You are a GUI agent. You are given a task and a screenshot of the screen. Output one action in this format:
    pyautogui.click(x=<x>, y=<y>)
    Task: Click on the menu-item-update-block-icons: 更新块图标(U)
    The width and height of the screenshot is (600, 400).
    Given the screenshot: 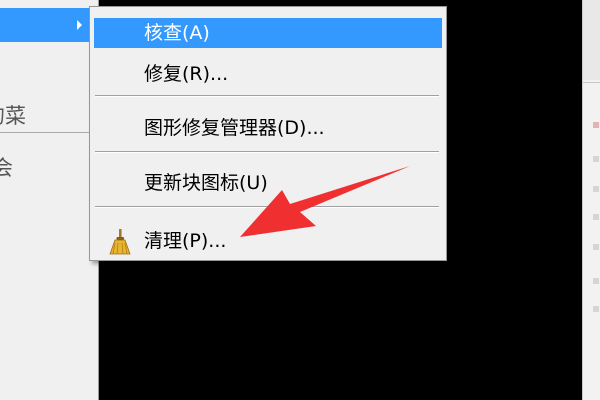 What is the action you would take?
    pyautogui.click(x=268, y=183)
    